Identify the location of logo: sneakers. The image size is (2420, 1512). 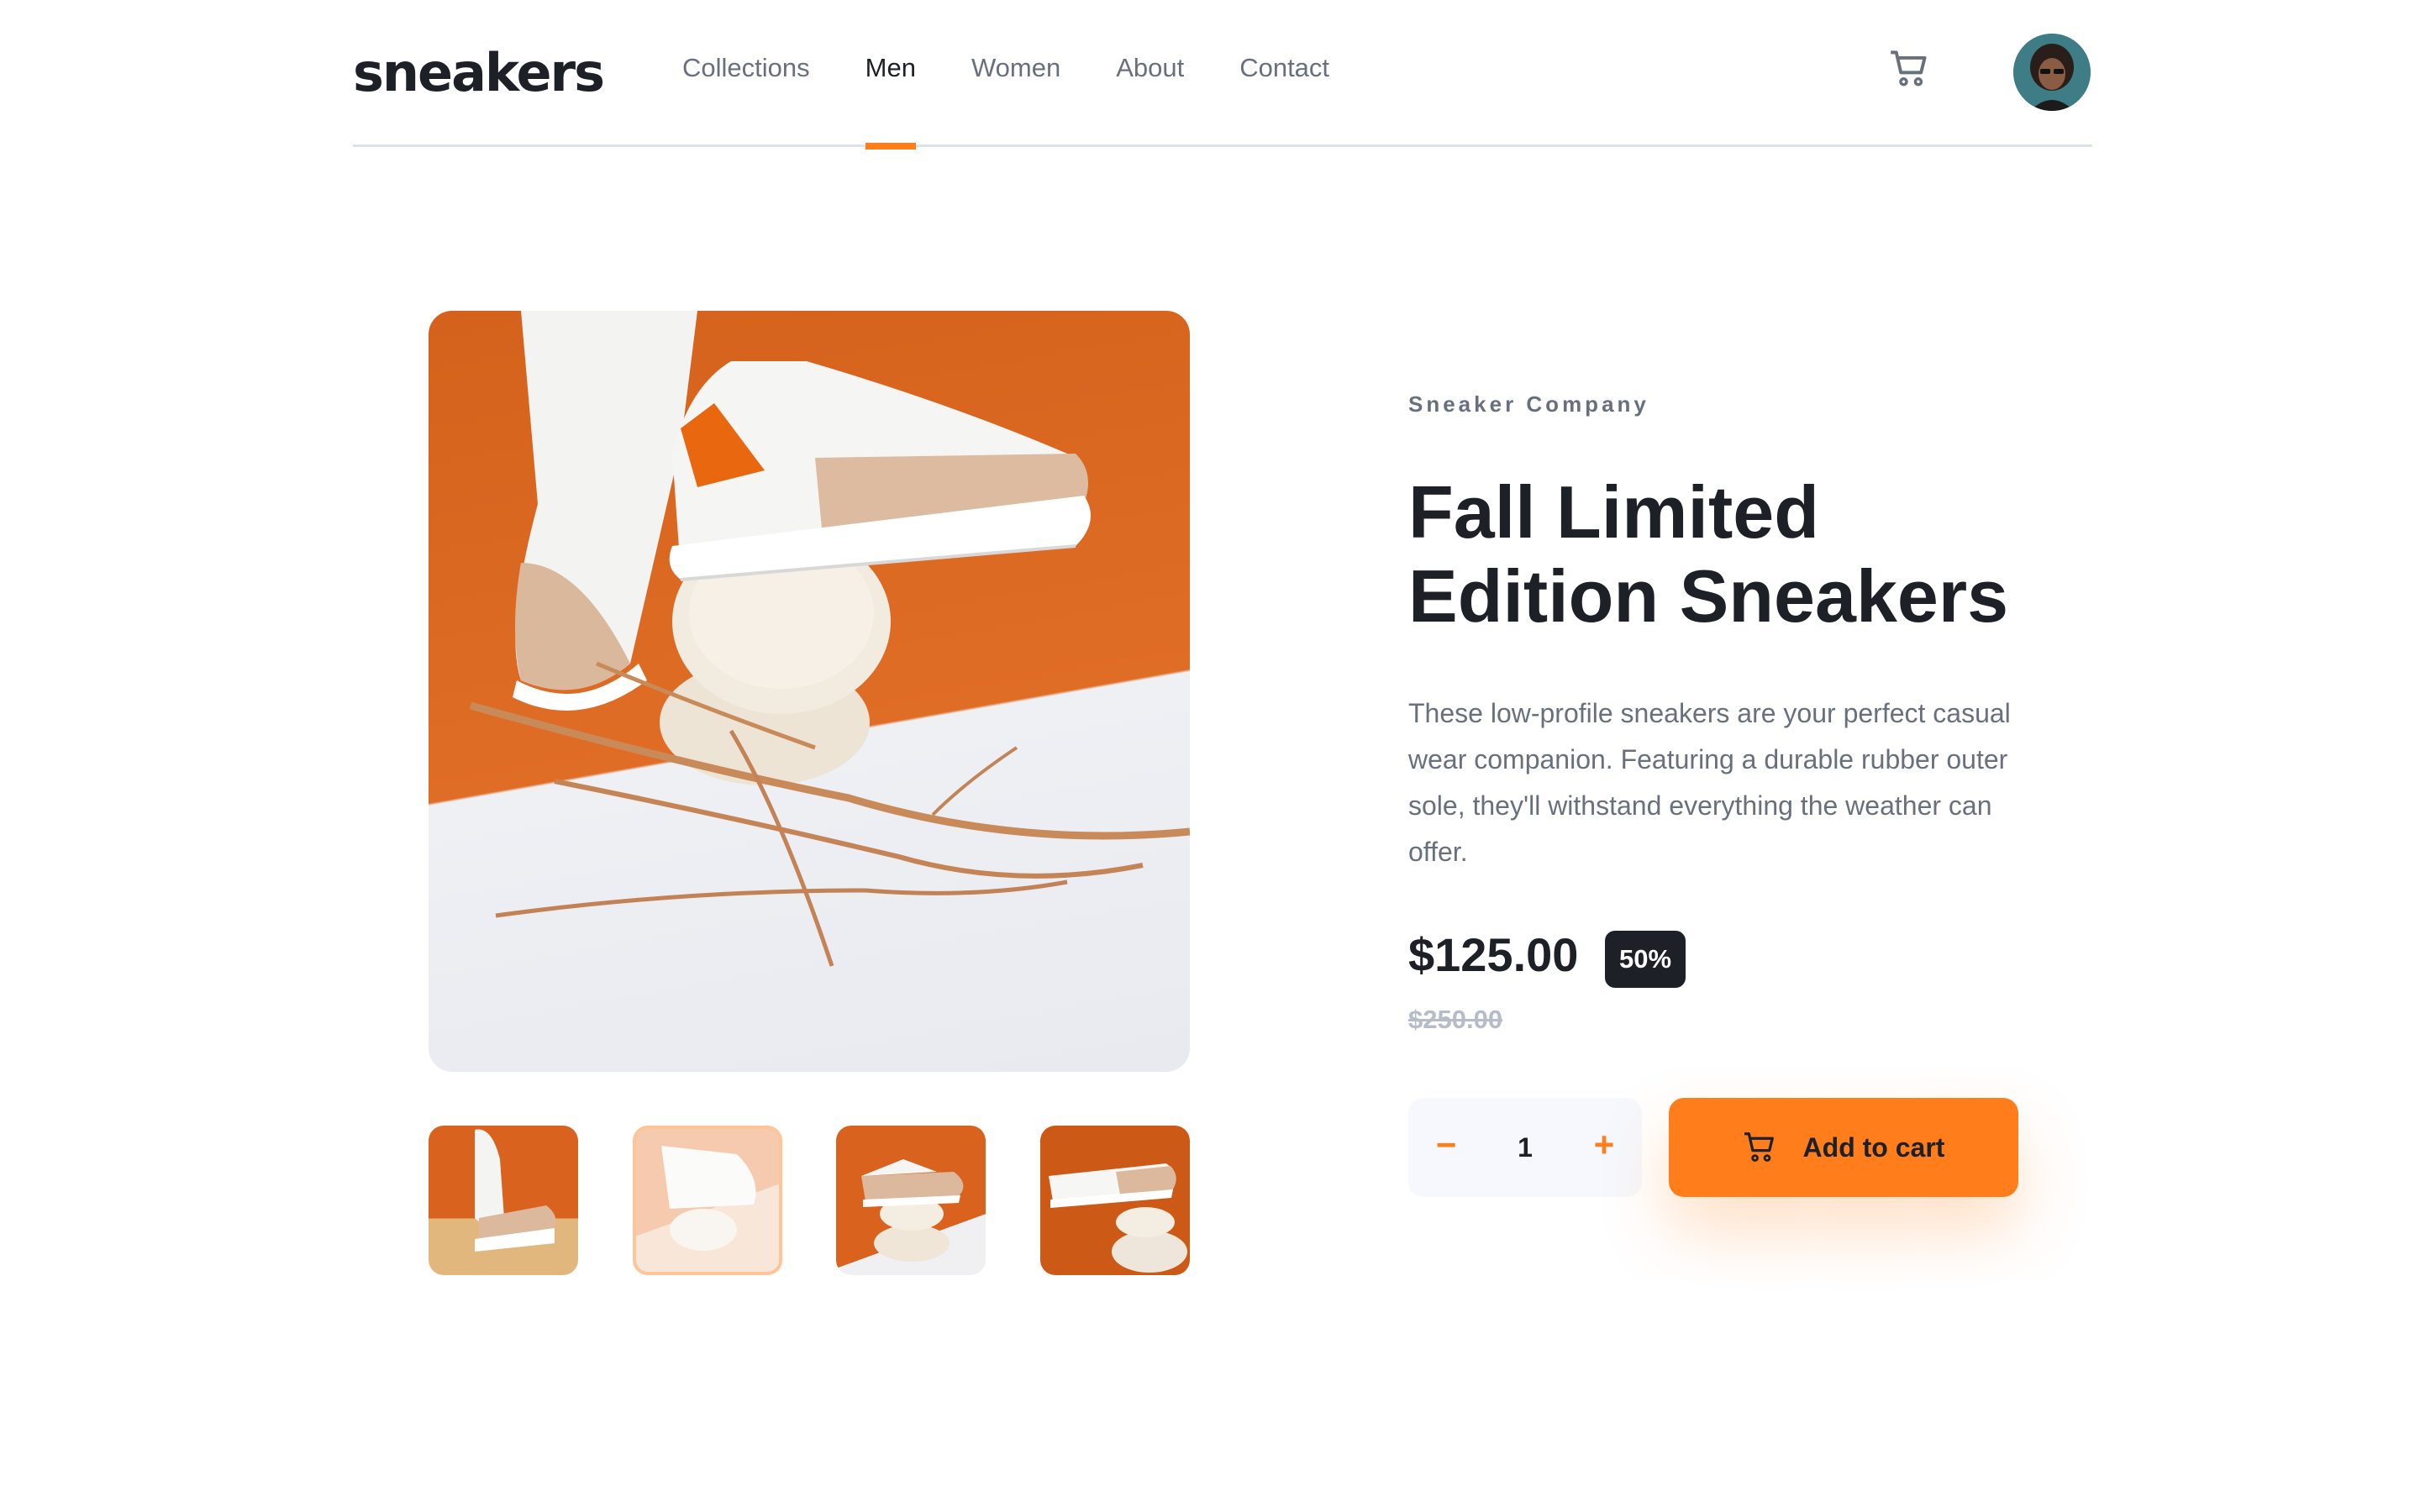
(479, 72).